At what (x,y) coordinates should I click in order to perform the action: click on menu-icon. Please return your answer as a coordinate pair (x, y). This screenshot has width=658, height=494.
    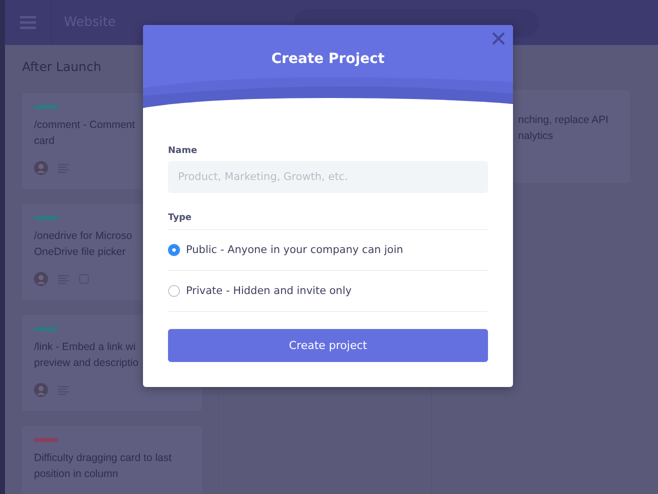
    Looking at the image, I should click on (28, 22).